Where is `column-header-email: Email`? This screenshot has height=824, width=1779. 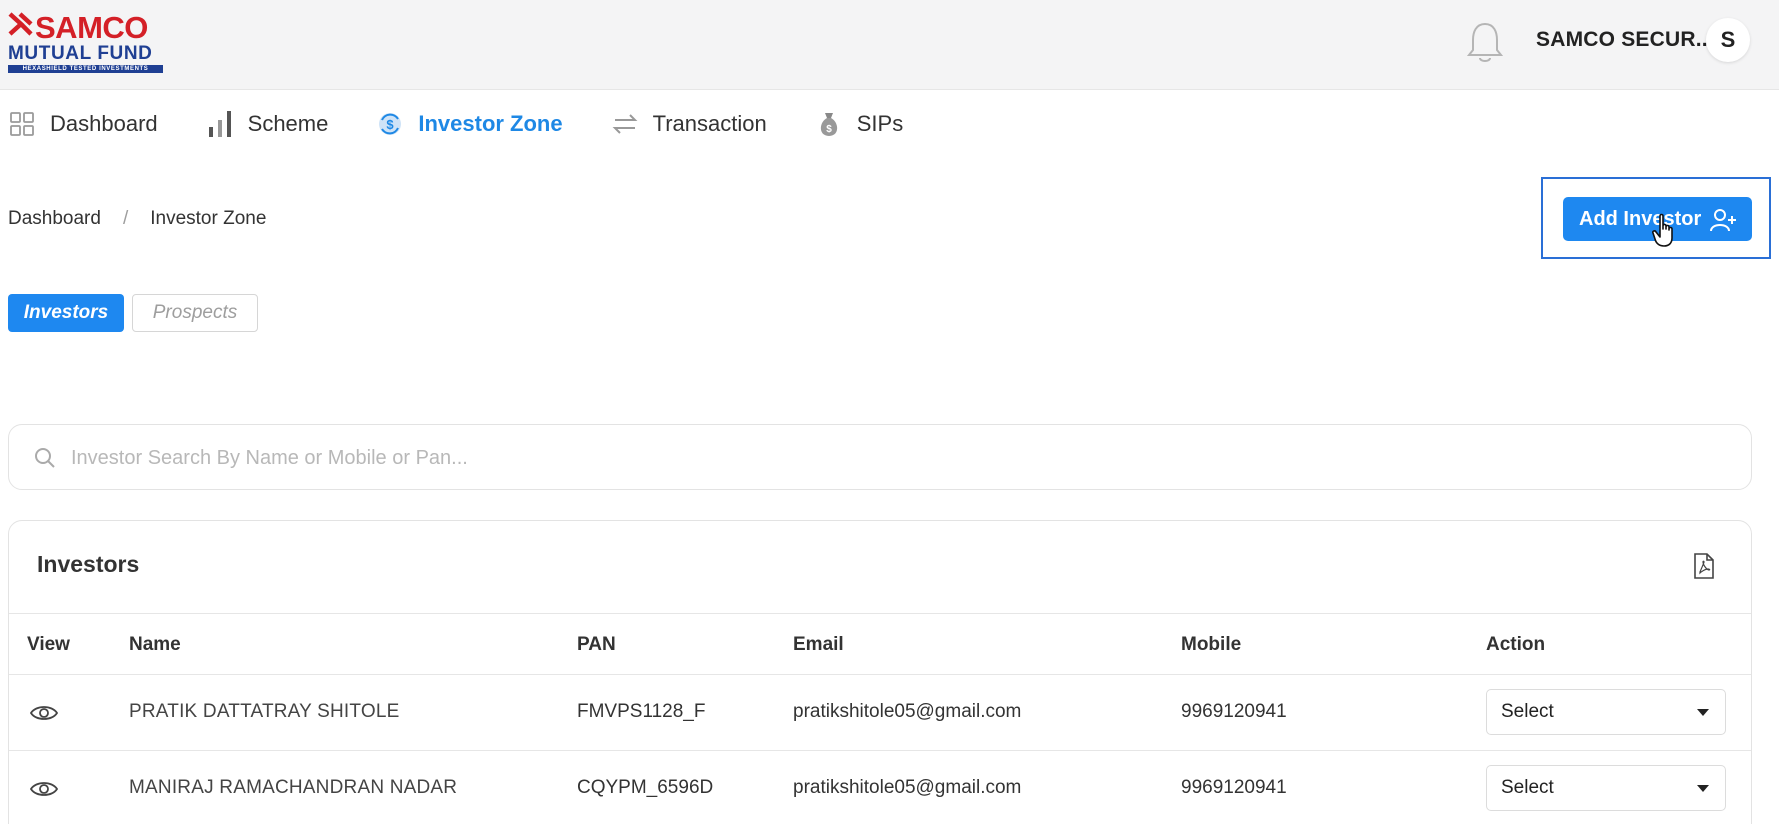 column-header-email: Email is located at coordinates (818, 644).